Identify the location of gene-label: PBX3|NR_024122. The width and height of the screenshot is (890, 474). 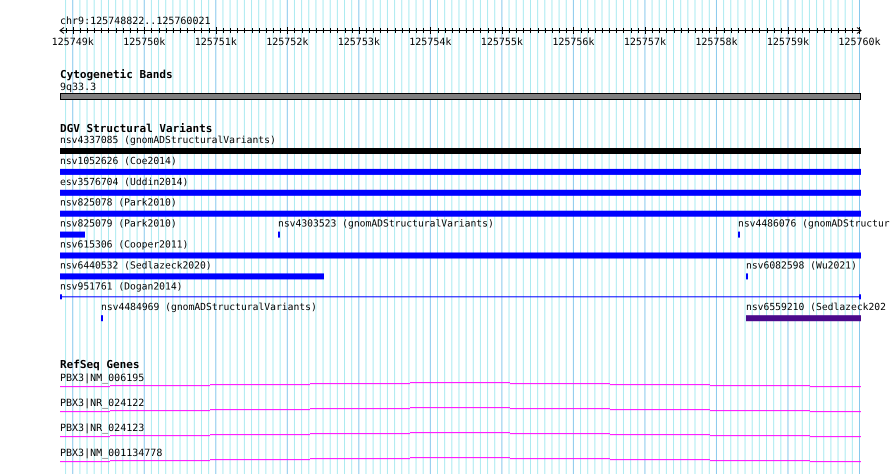
(102, 404).